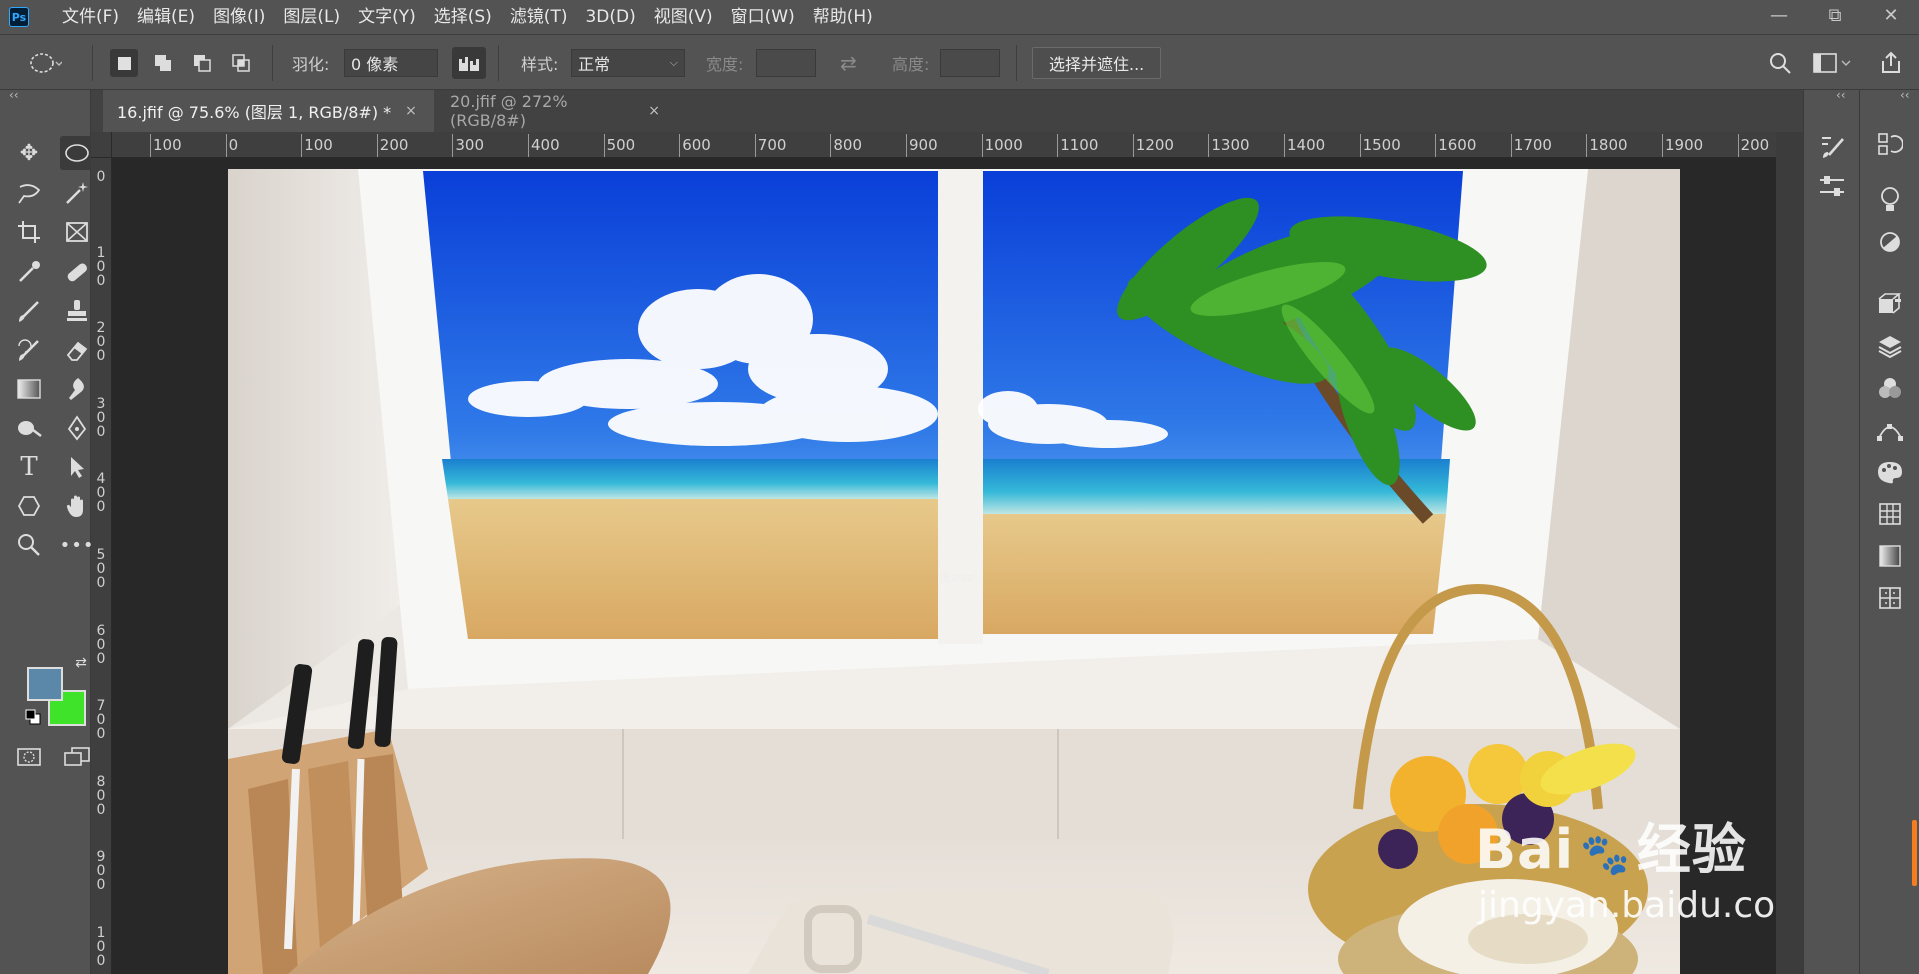 This screenshot has height=974, width=1919. What do you see at coordinates (1890, 556) in the screenshot?
I see `gradients-icon` at bounding box center [1890, 556].